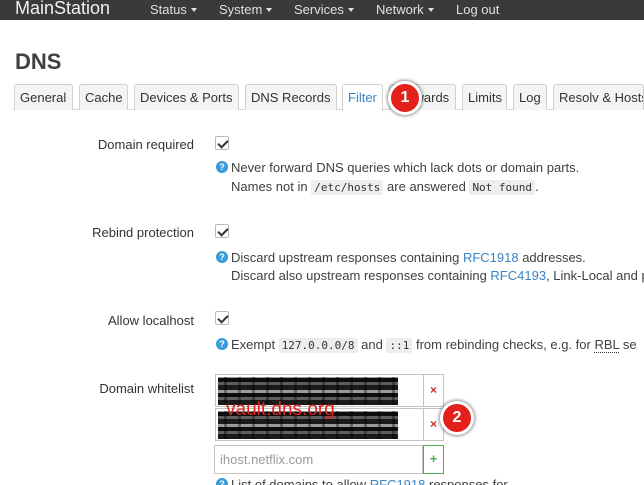 Image resolution: width=644 pixels, height=485 pixels. What do you see at coordinates (43, 97) in the screenshot?
I see `tab-general: General` at bounding box center [43, 97].